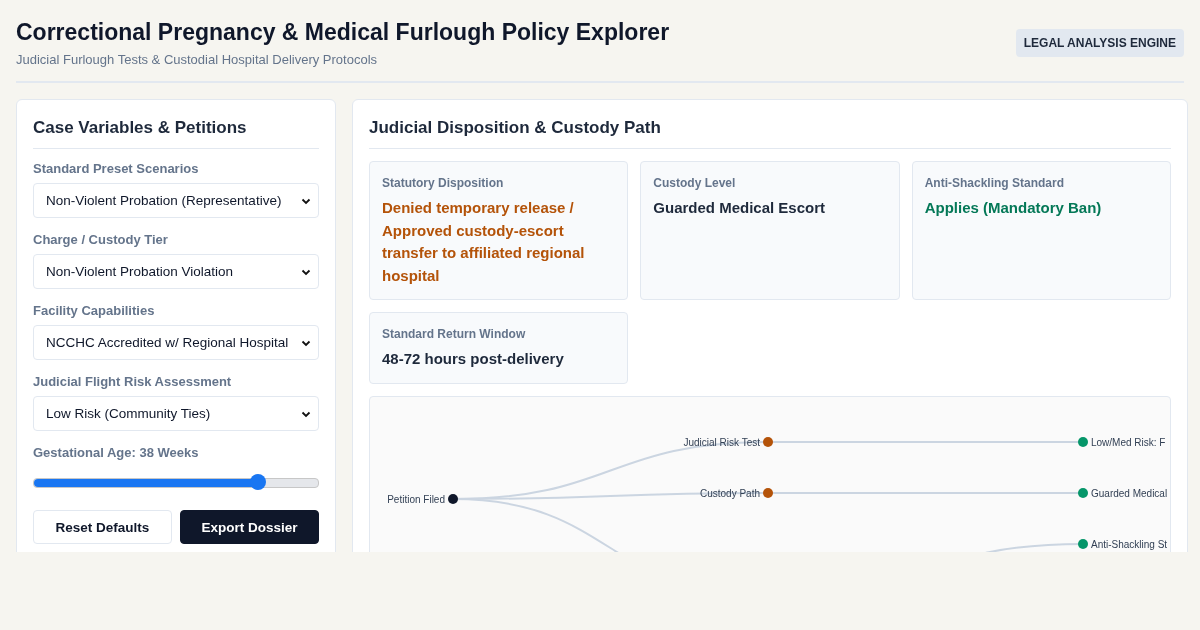  Describe the element at coordinates (740, 208) in the screenshot. I see `card-value: Guarded Medical Escort` at that location.